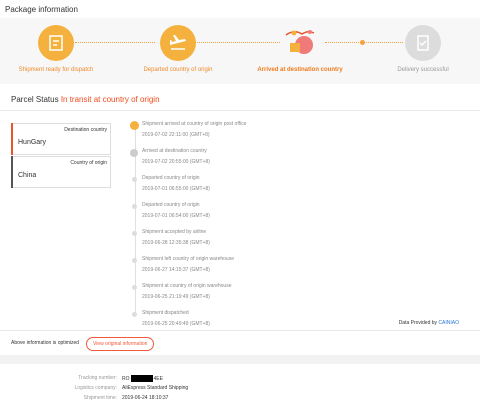  Describe the element at coordinates (155, 388) in the screenshot. I see `logistics-company-value: AliExpress Standard Shipping` at that location.